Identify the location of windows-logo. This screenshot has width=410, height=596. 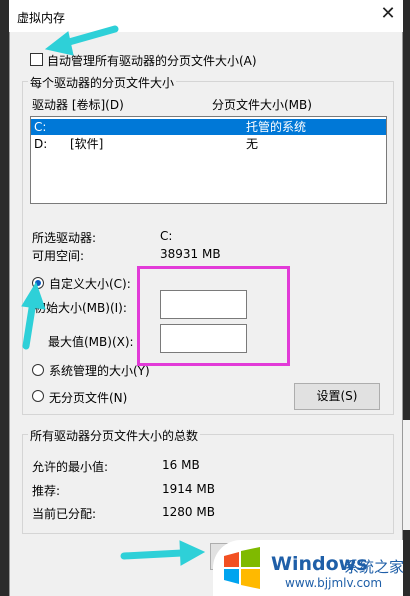
(242, 568).